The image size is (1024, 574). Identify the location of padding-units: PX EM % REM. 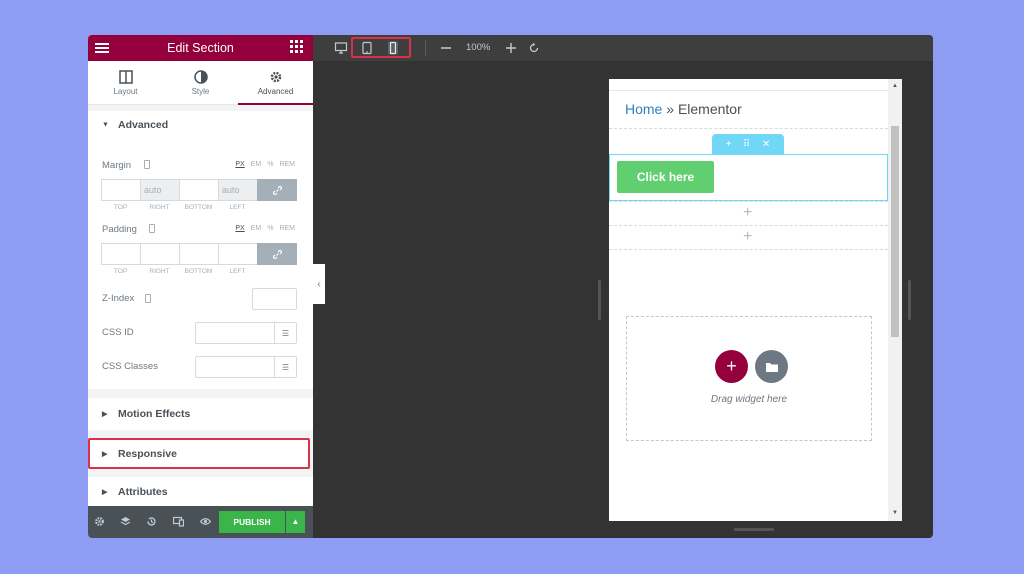
(265, 228).